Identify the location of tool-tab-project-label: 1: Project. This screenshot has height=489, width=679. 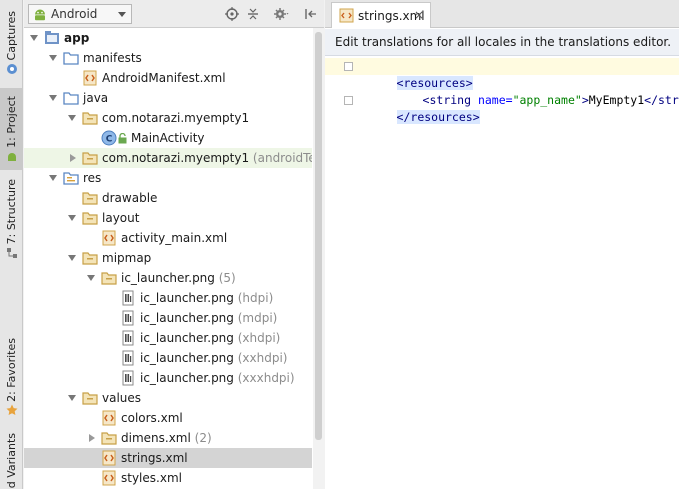
(11, 121).